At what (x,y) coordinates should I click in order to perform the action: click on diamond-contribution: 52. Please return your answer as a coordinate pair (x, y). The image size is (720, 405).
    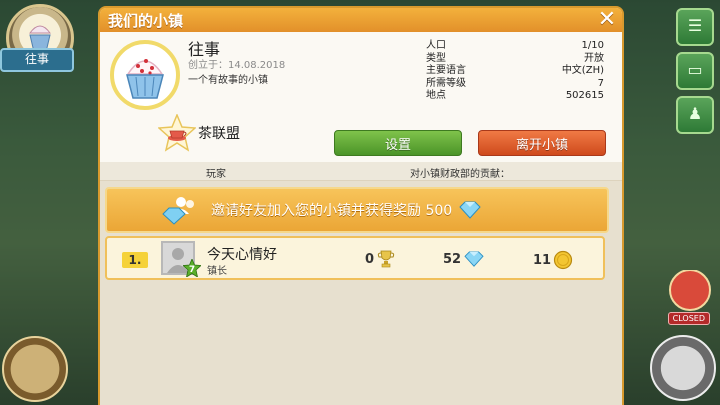
    Looking at the image, I should click on (464, 259).